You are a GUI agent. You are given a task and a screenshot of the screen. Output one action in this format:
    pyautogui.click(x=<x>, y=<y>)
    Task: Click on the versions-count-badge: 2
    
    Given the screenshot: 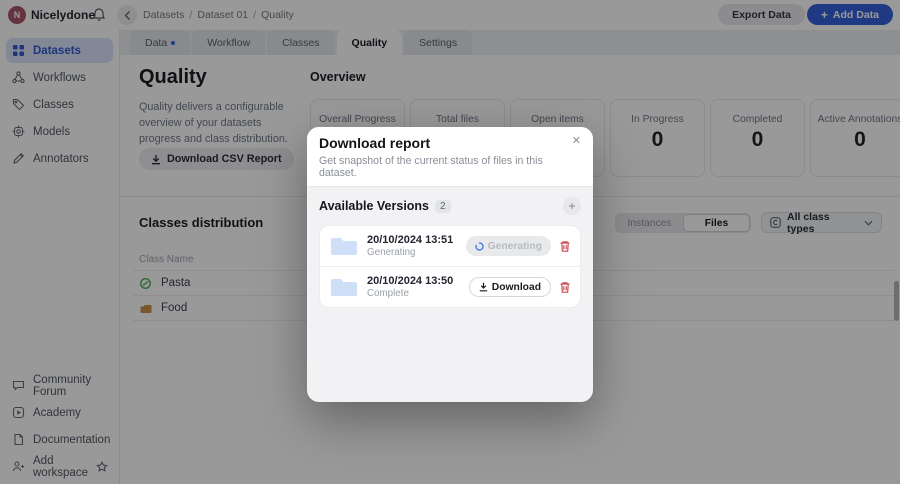 What is the action you would take?
    pyautogui.click(x=443, y=206)
    